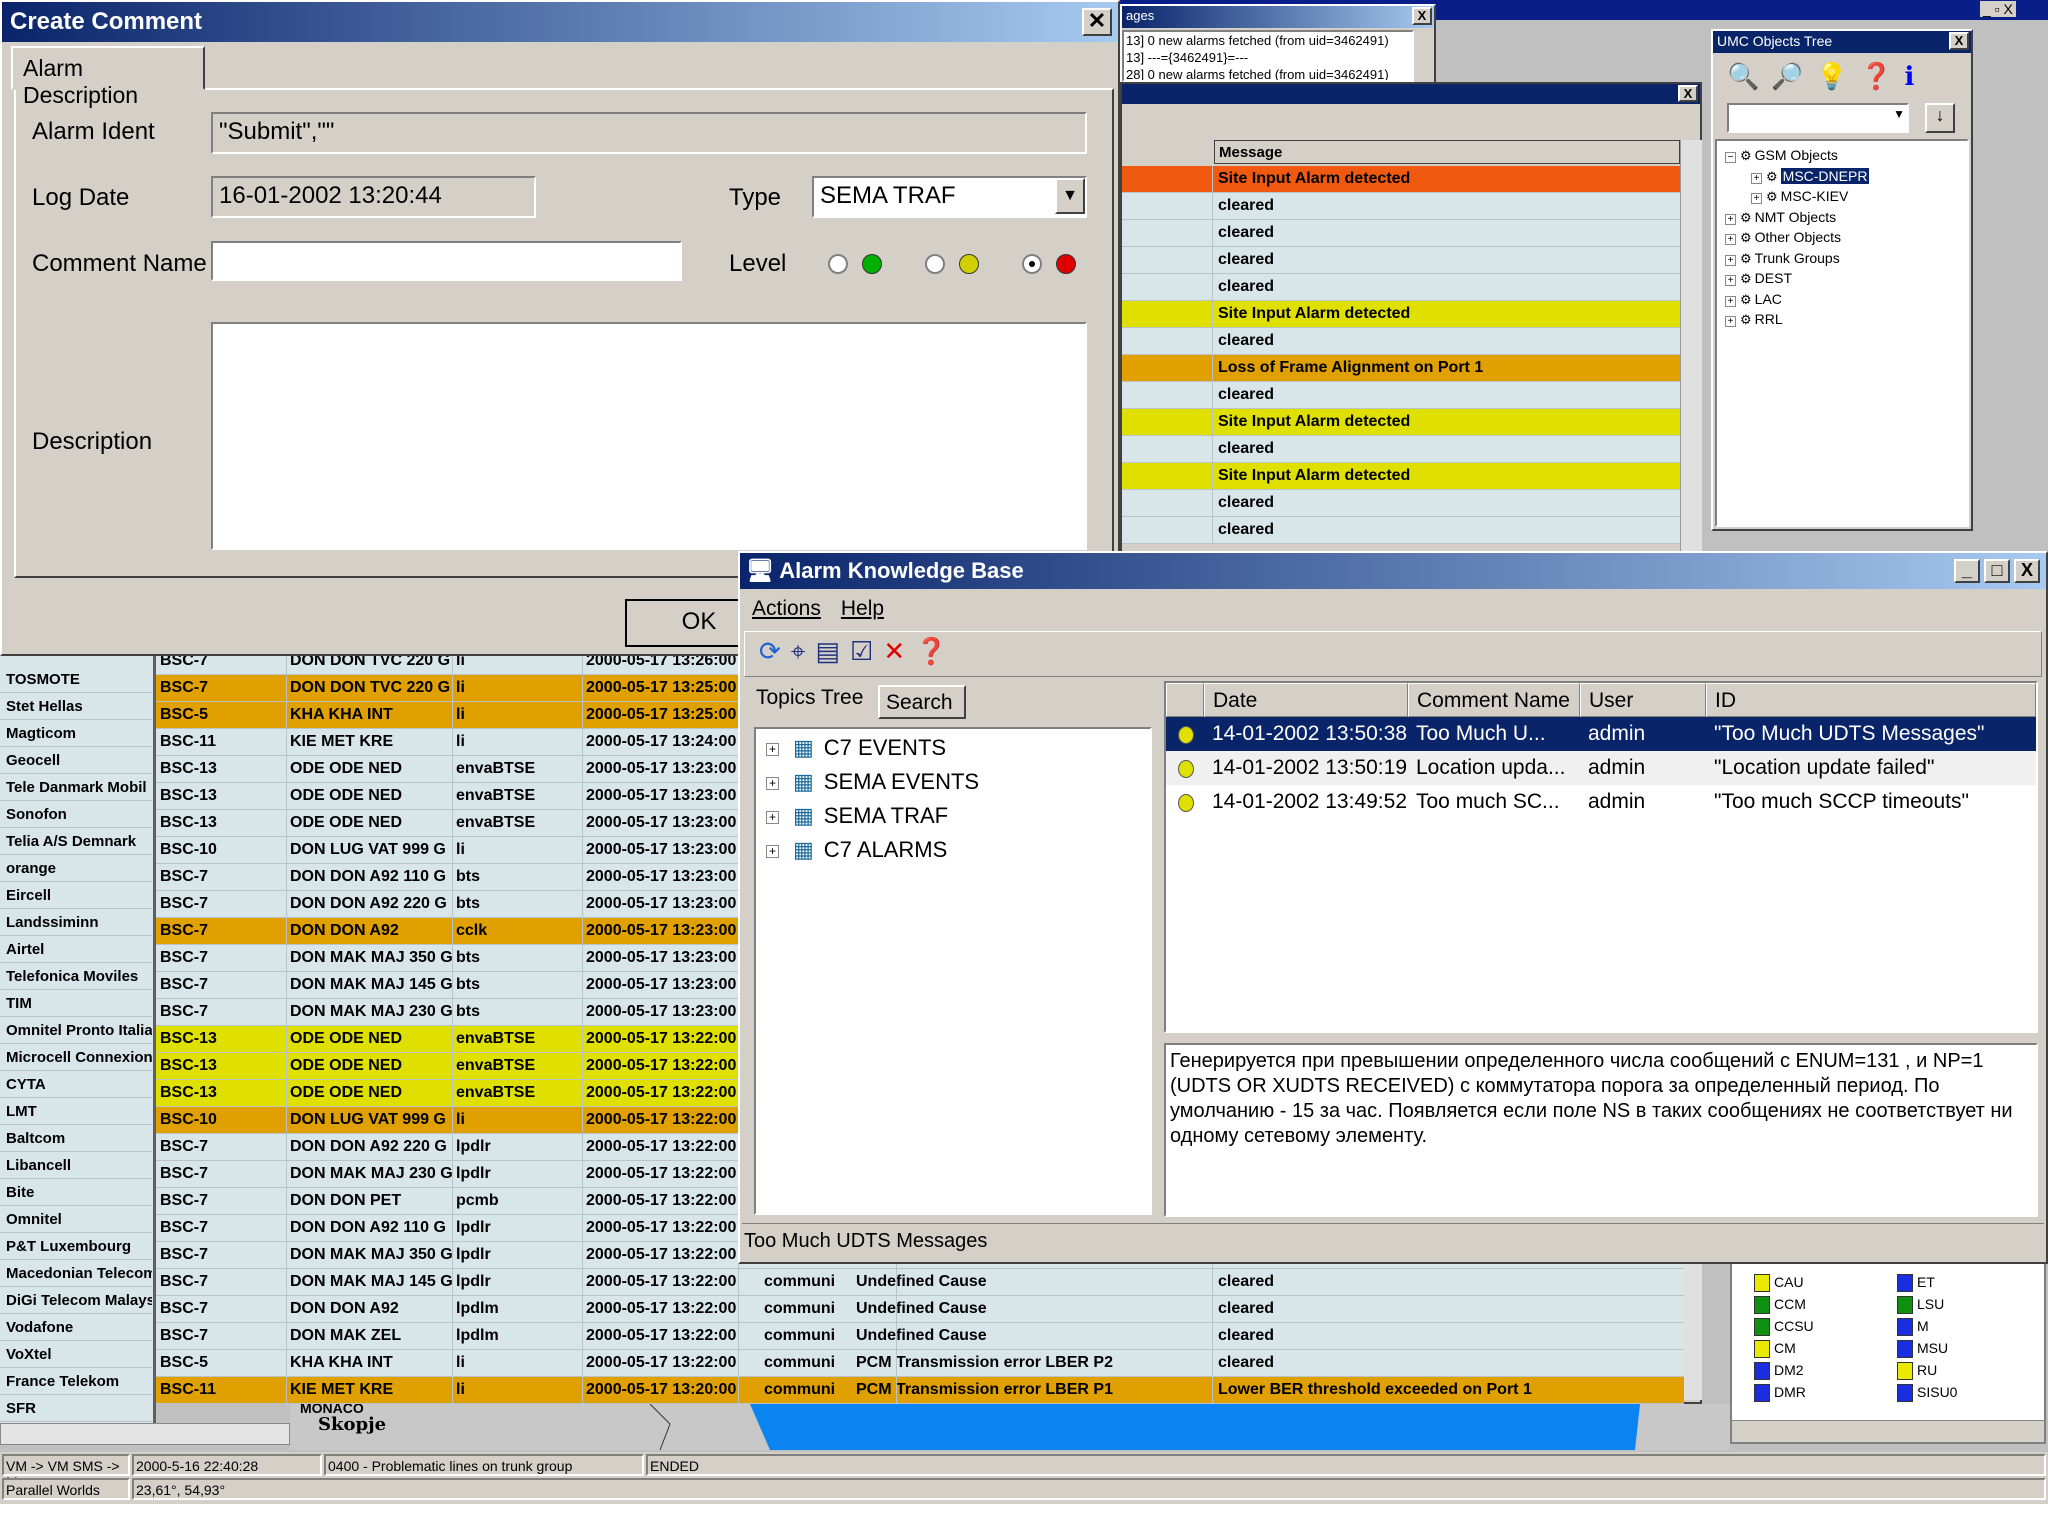 This screenshot has height=1536, width=2048. I want to click on menu-help: Help, so click(862, 608).